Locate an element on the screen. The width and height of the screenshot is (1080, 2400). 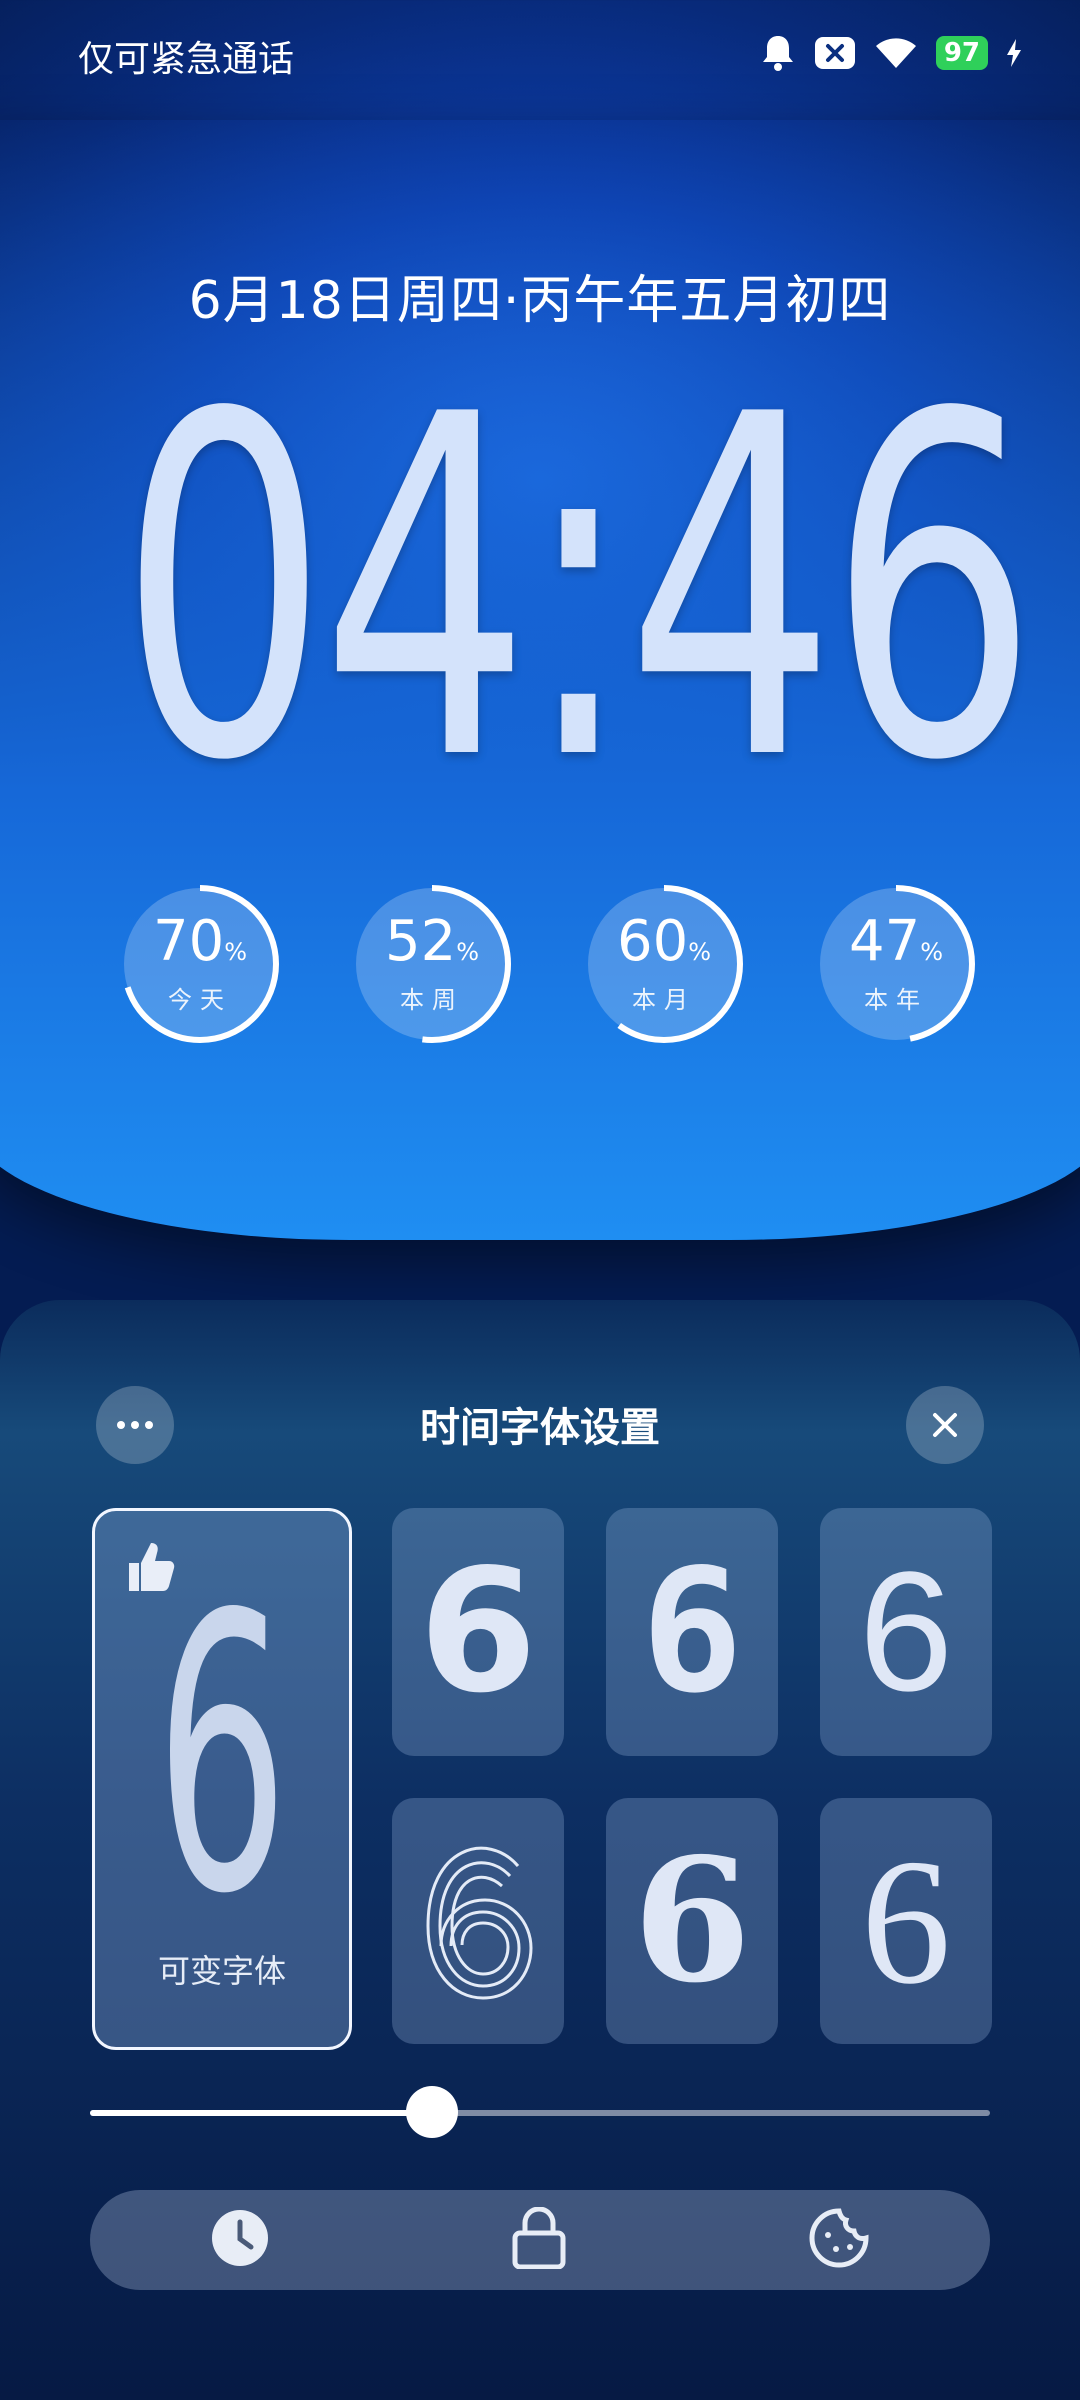
font-option-4: 6 is located at coordinates (906, 1632).